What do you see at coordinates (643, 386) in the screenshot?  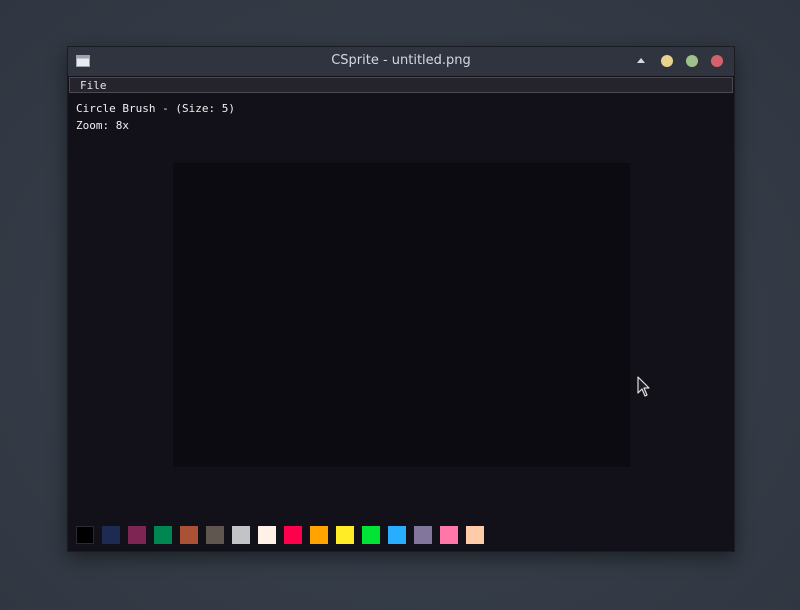 I see `mouse-pointer-icon` at bounding box center [643, 386].